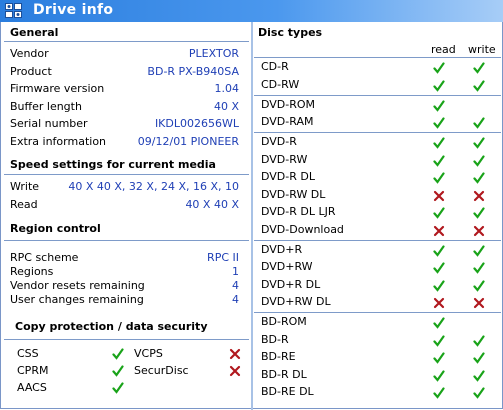  What do you see at coordinates (443, 49) in the screenshot?
I see `read-column-header: read` at bounding box center [443, 49].